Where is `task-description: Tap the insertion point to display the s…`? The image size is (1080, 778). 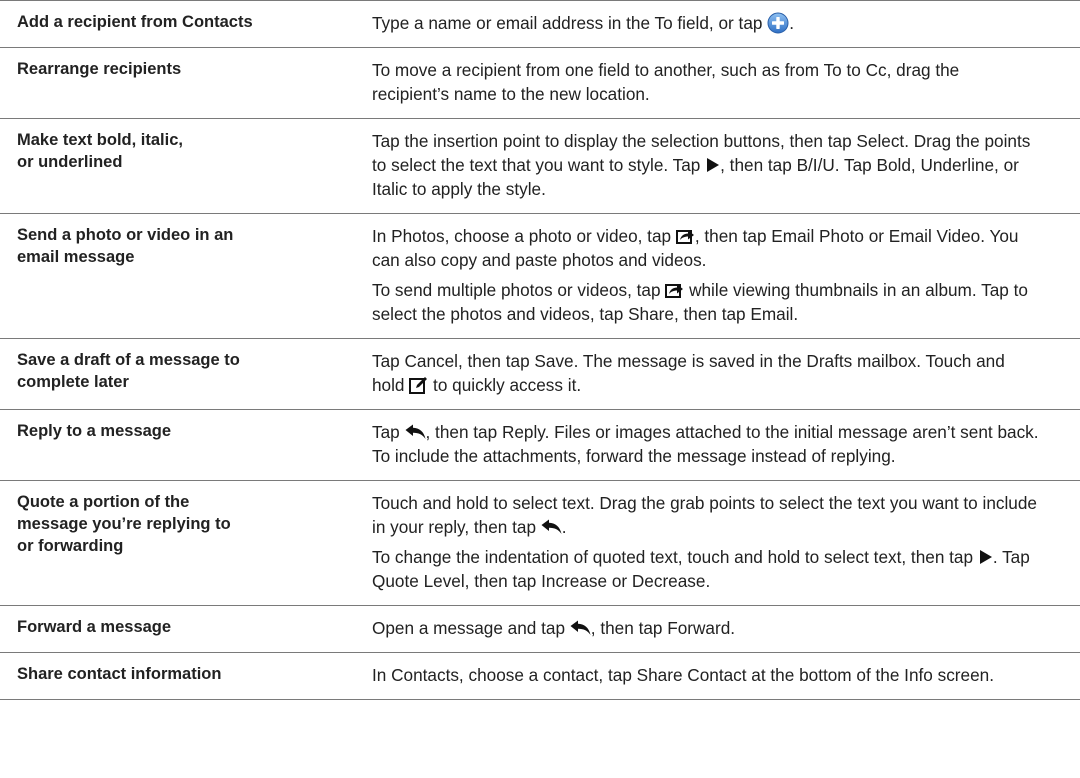
task-description: Tap the insertion point to display the s… is located at coordinates (726, 166).